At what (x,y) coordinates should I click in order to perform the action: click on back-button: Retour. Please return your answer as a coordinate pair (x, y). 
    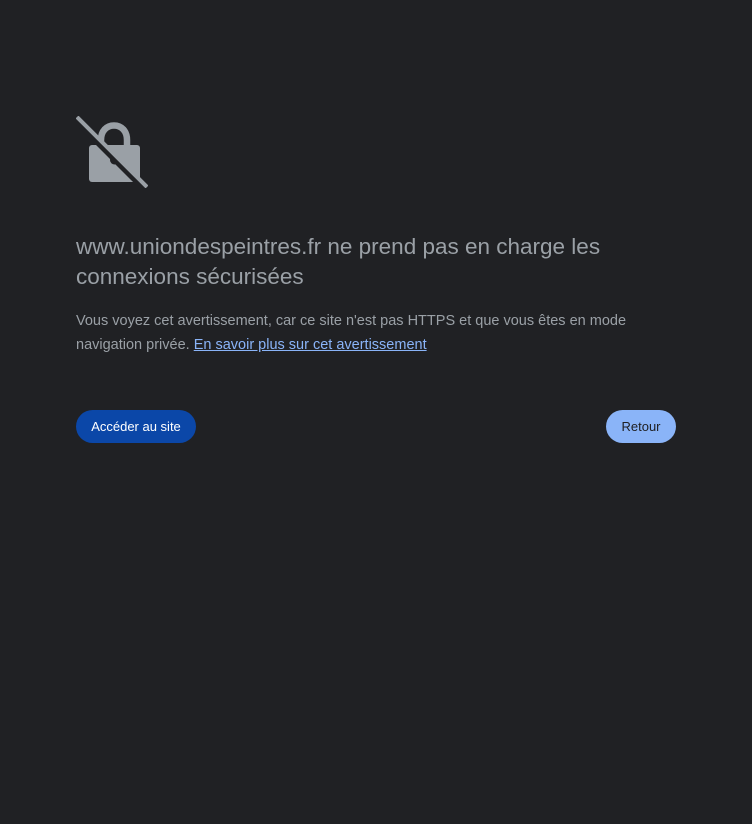
    Looking at the image, I should click on (641, 426).